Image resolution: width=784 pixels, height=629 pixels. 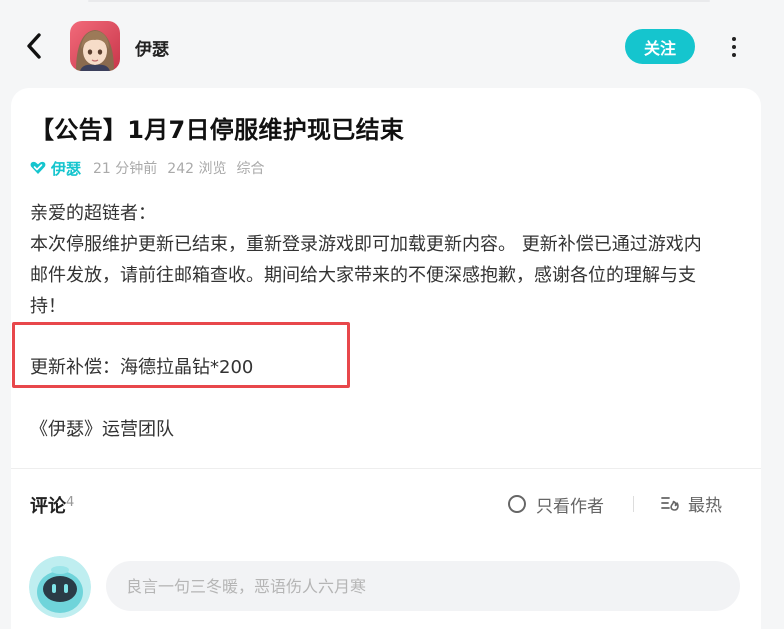 What do you see at coordinates (38, 167) in the screenshot?
I see `verified-heart-icon` at bounding box center [38, 167].